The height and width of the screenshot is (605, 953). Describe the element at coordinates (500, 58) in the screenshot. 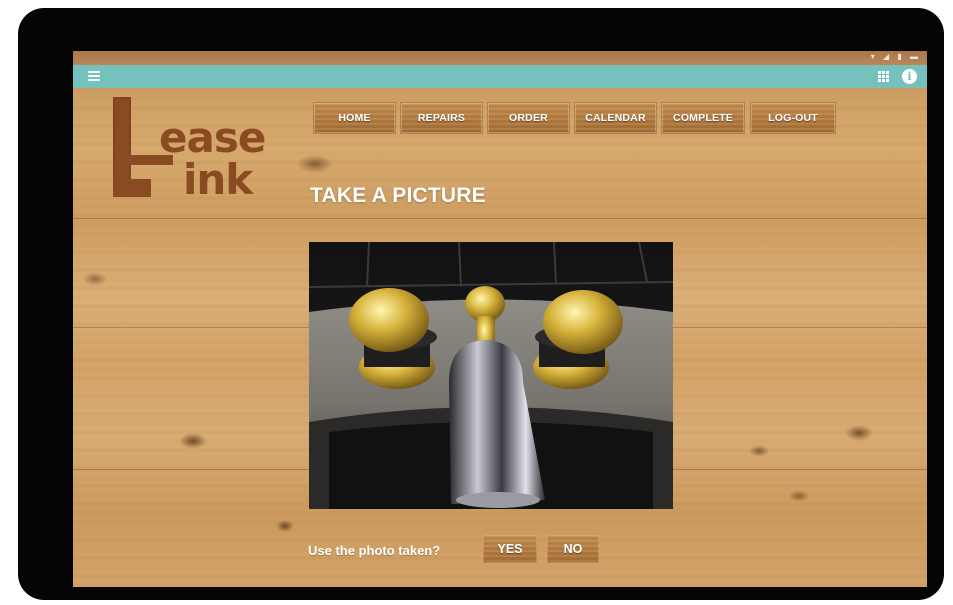

I see `status-bar: ▾ ◢ ▮ ▬` at that location.